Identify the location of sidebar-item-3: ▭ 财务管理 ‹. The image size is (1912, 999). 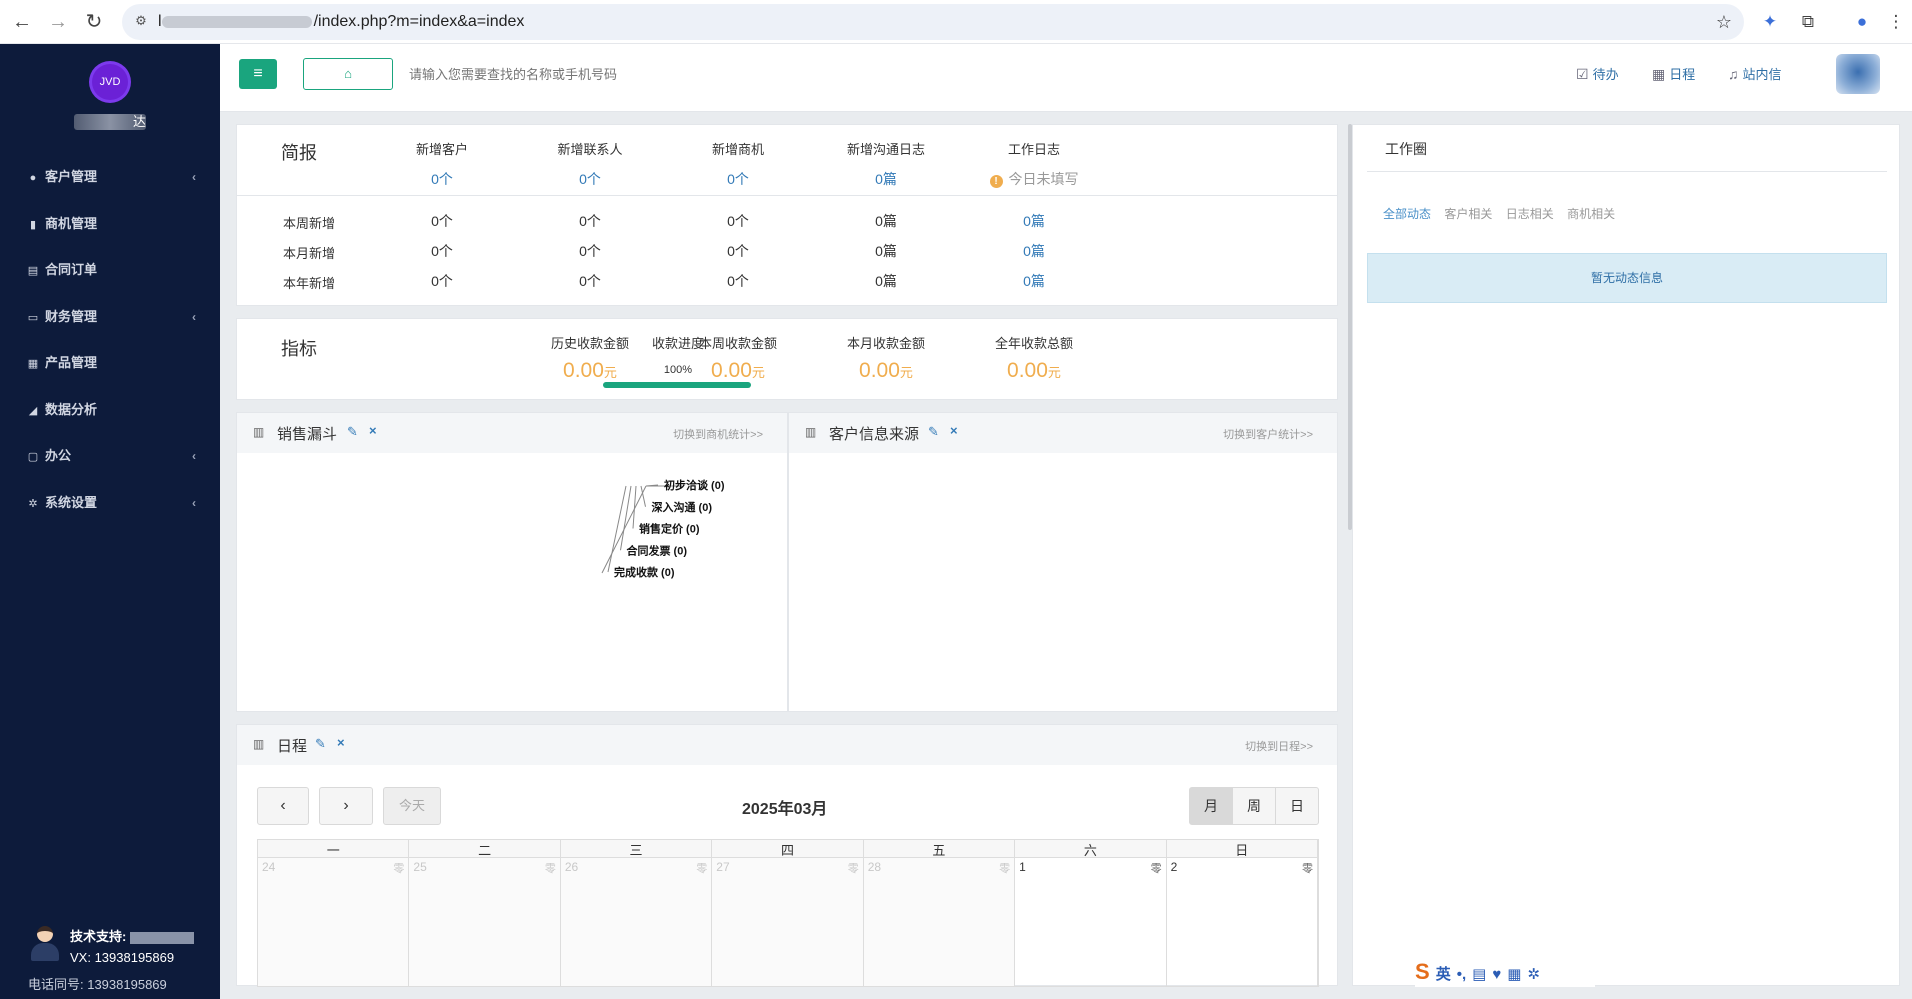
(110, 317).